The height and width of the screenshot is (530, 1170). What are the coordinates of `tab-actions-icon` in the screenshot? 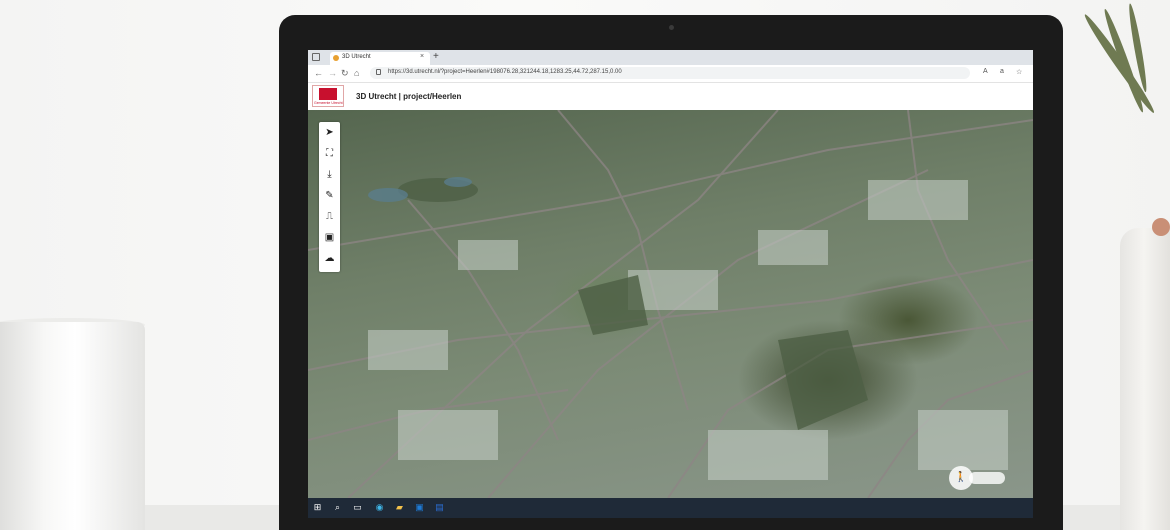 It's located at (316, 57).